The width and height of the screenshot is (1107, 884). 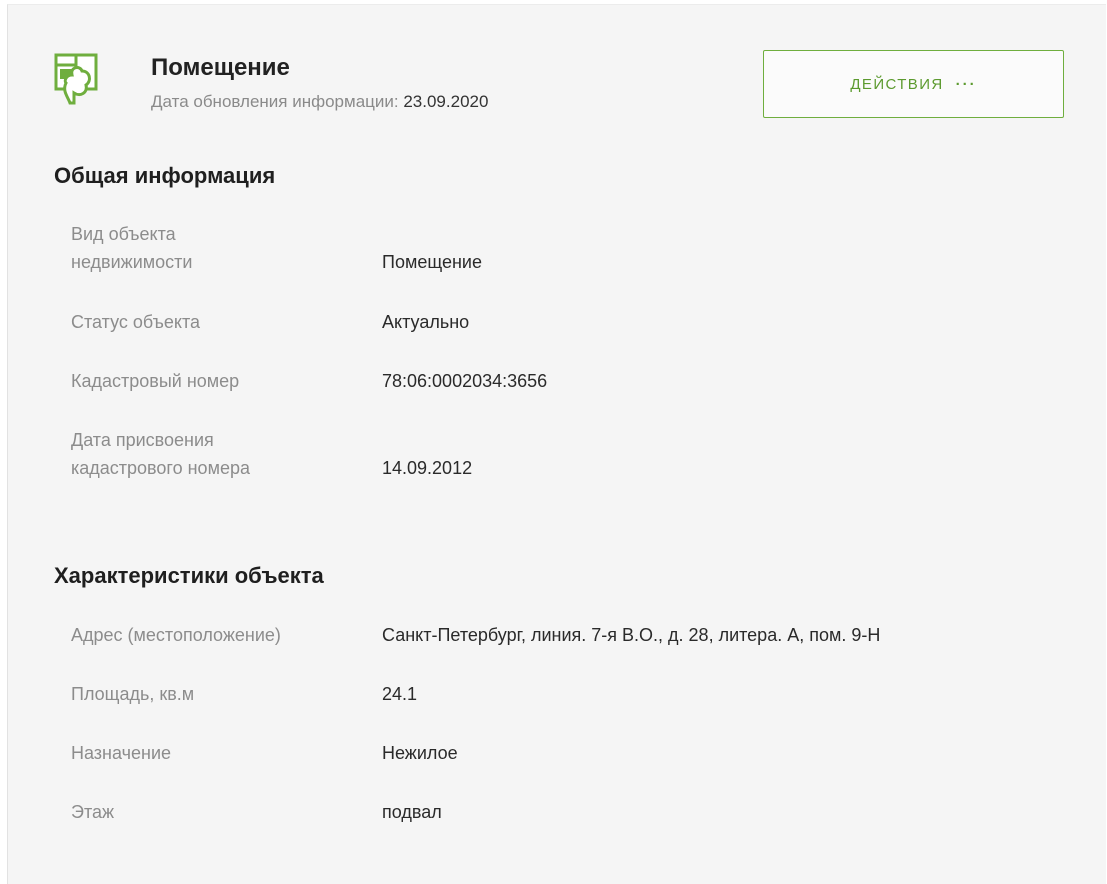 I want to click on field-label: Этаж, so click(x=93, y=812).